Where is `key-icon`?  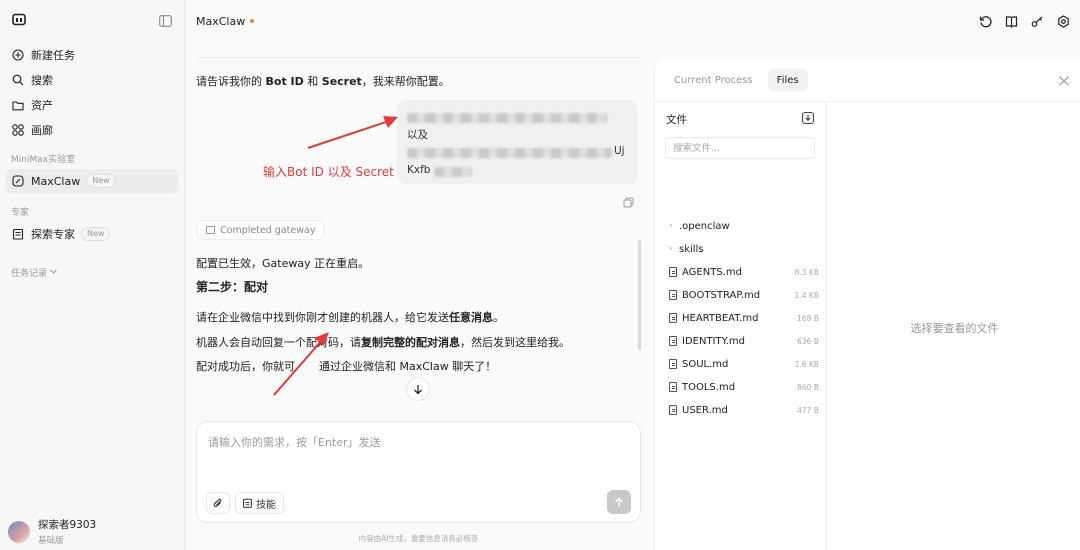
key-icon is located at coordinates (1037, 21).